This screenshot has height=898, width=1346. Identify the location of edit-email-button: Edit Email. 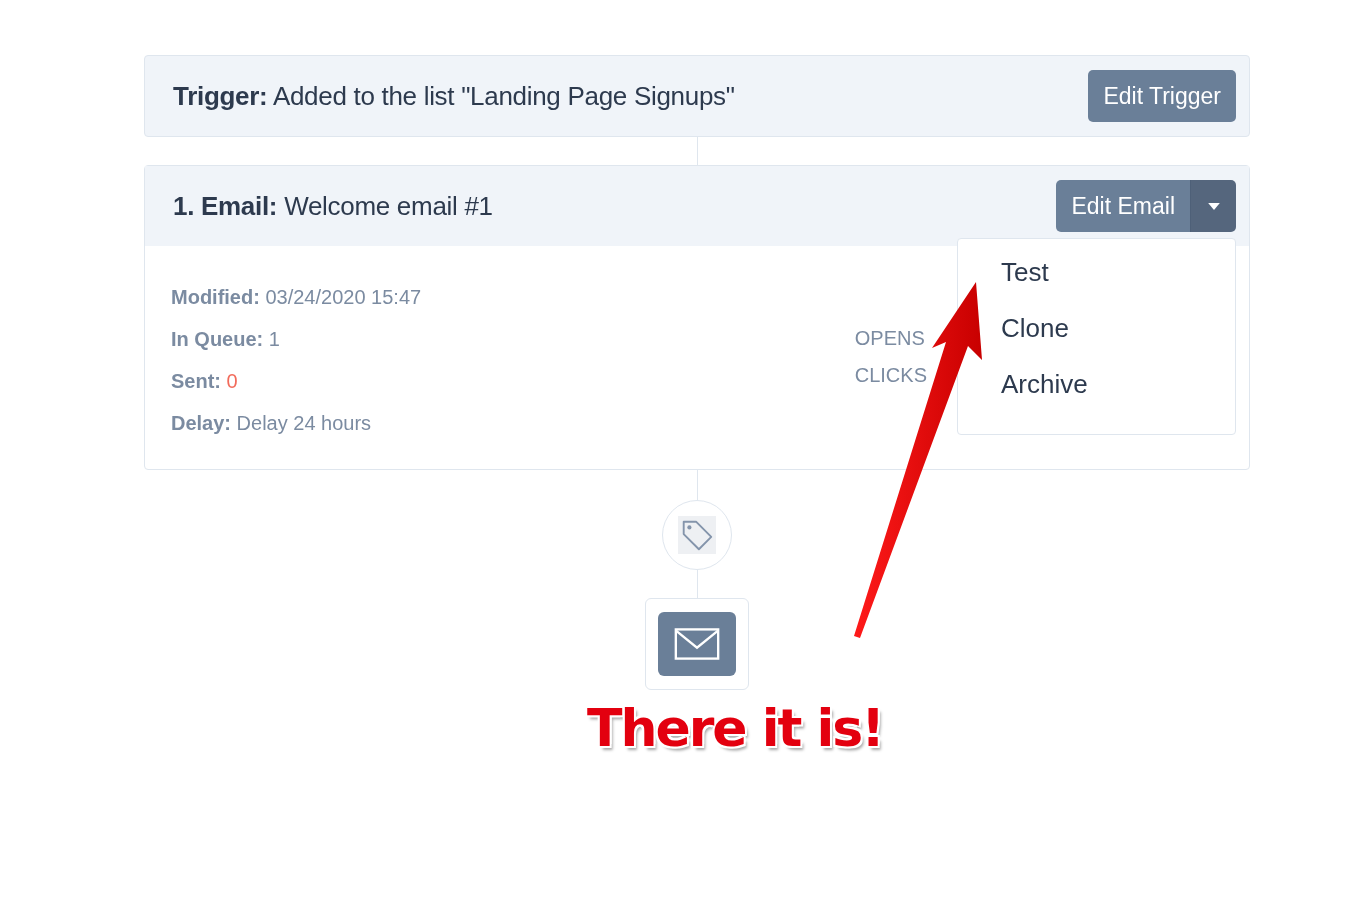
(1123, 206).